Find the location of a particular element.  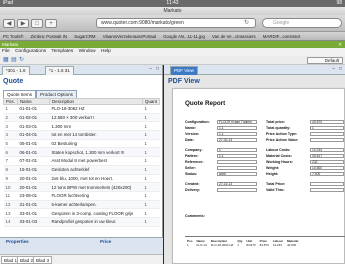

table-cell-pos: 3 is located at coordinates (10, 126).